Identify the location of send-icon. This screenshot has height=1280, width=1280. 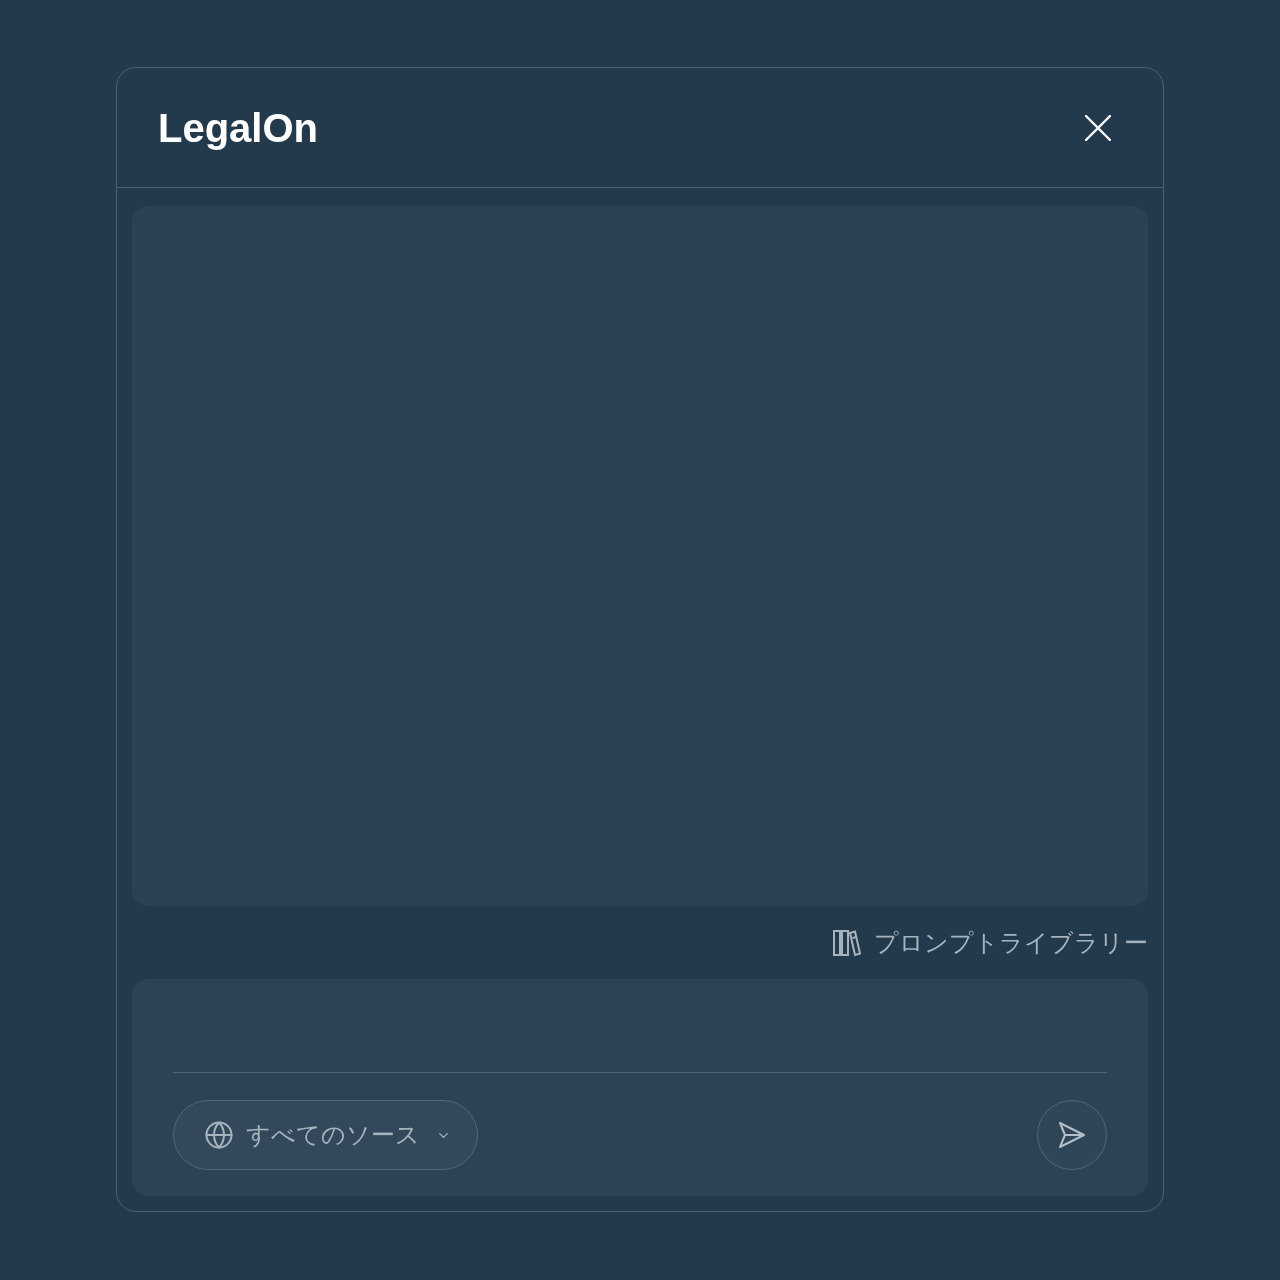
(1072, 1135).